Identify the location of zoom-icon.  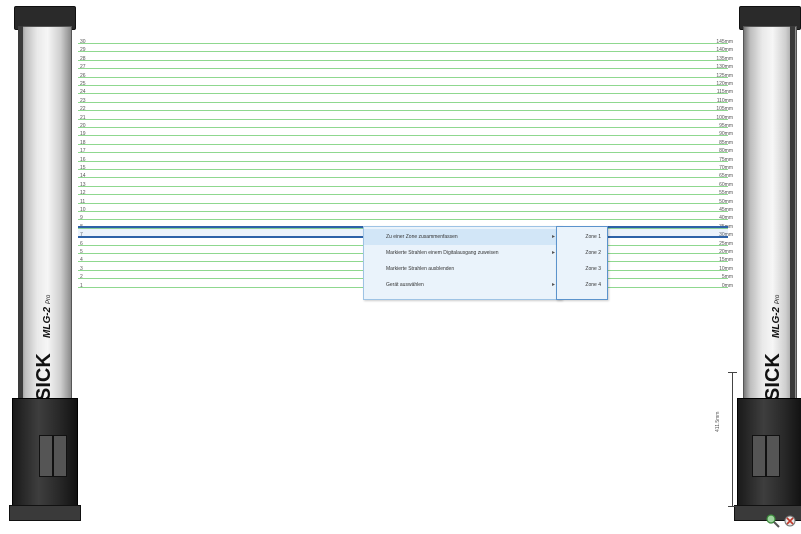
(773, 521).